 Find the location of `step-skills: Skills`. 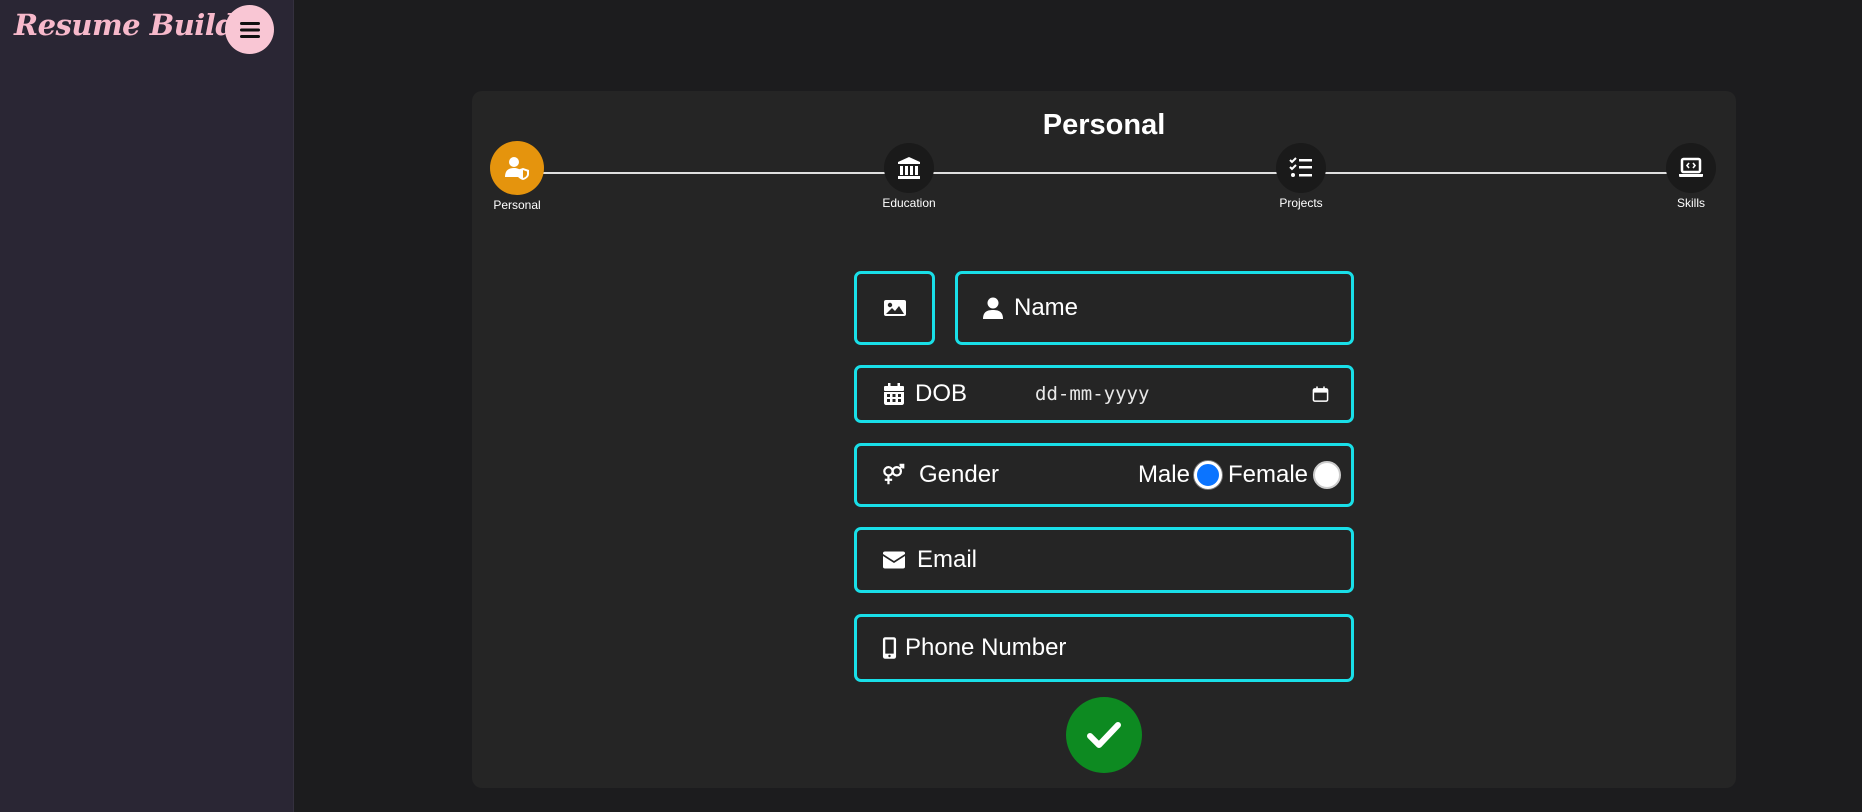

step-skills: Skills is located at coordinates (1691, 176).